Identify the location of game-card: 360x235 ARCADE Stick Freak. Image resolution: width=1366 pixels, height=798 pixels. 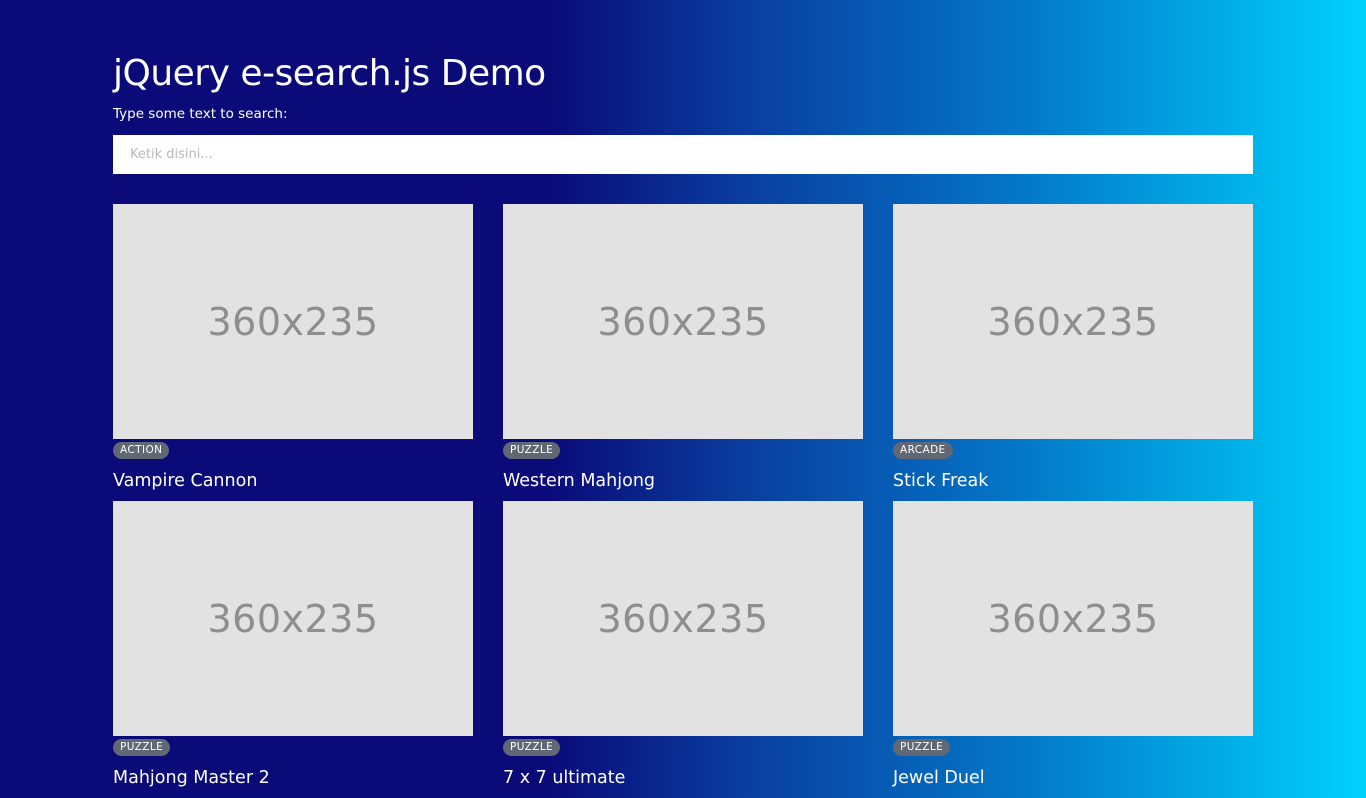
(1073, 352).